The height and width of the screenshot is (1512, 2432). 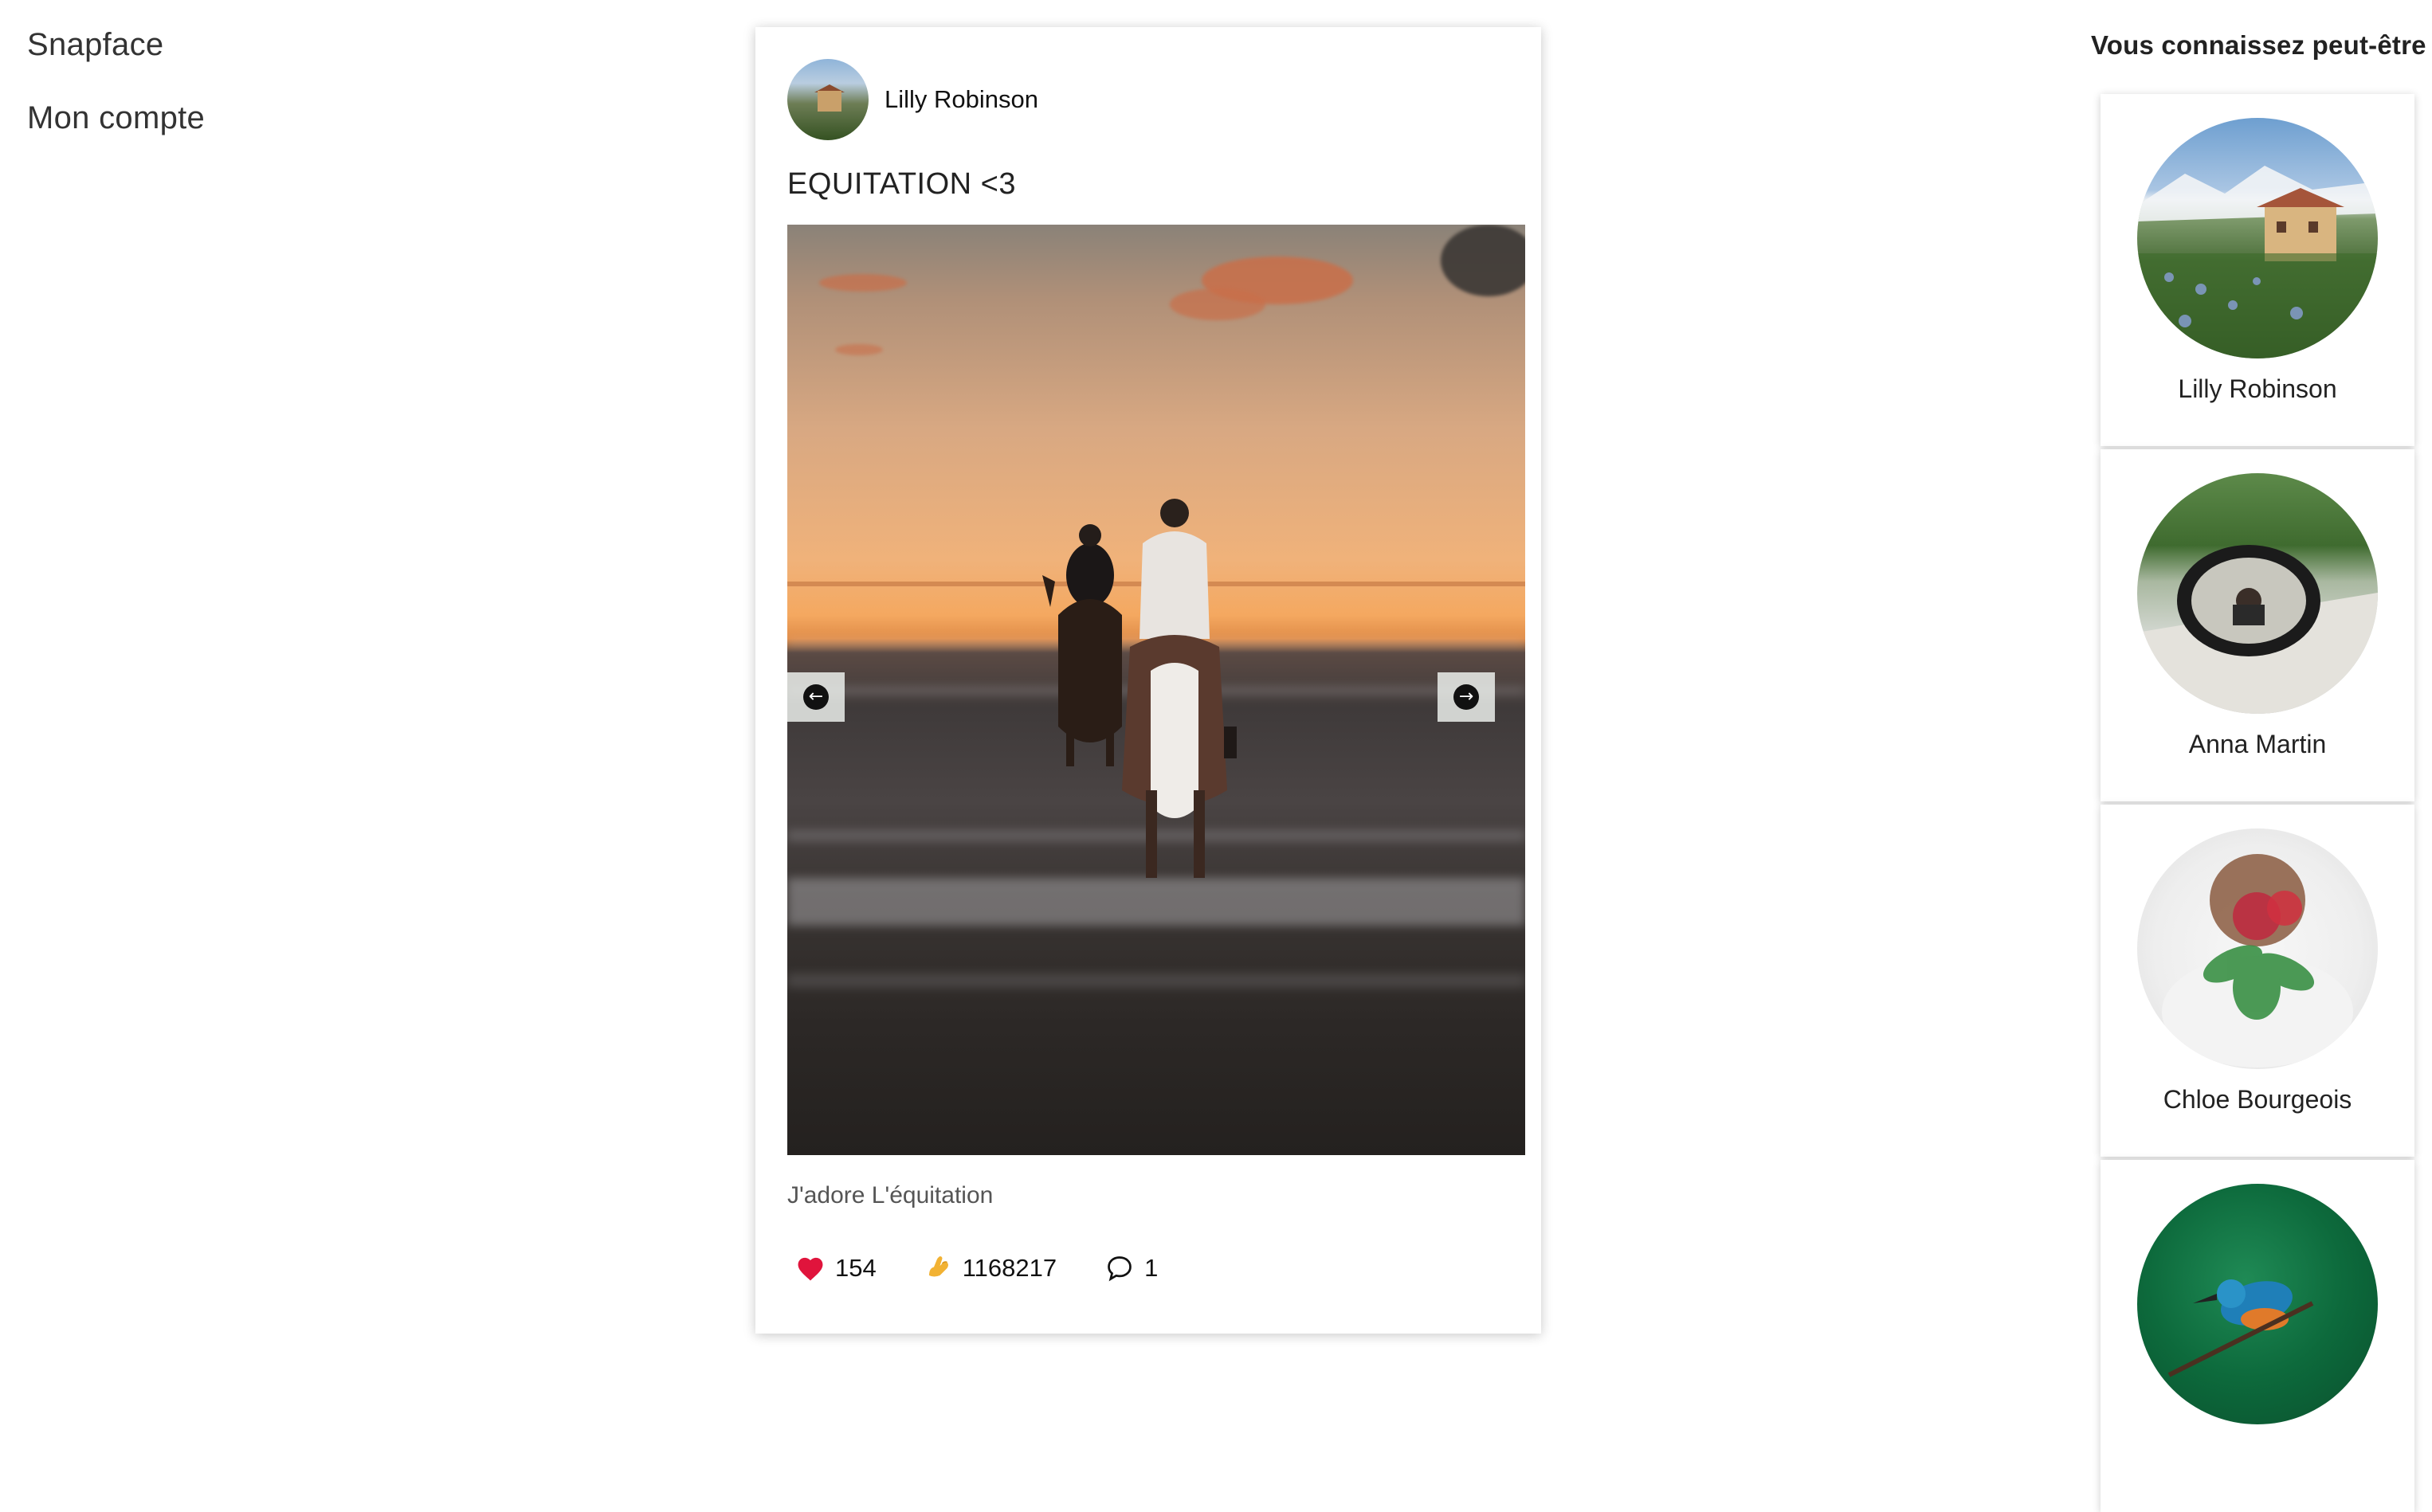 I want to click on left-nav: Snapface Mon compte, so click(x=116, y=102).